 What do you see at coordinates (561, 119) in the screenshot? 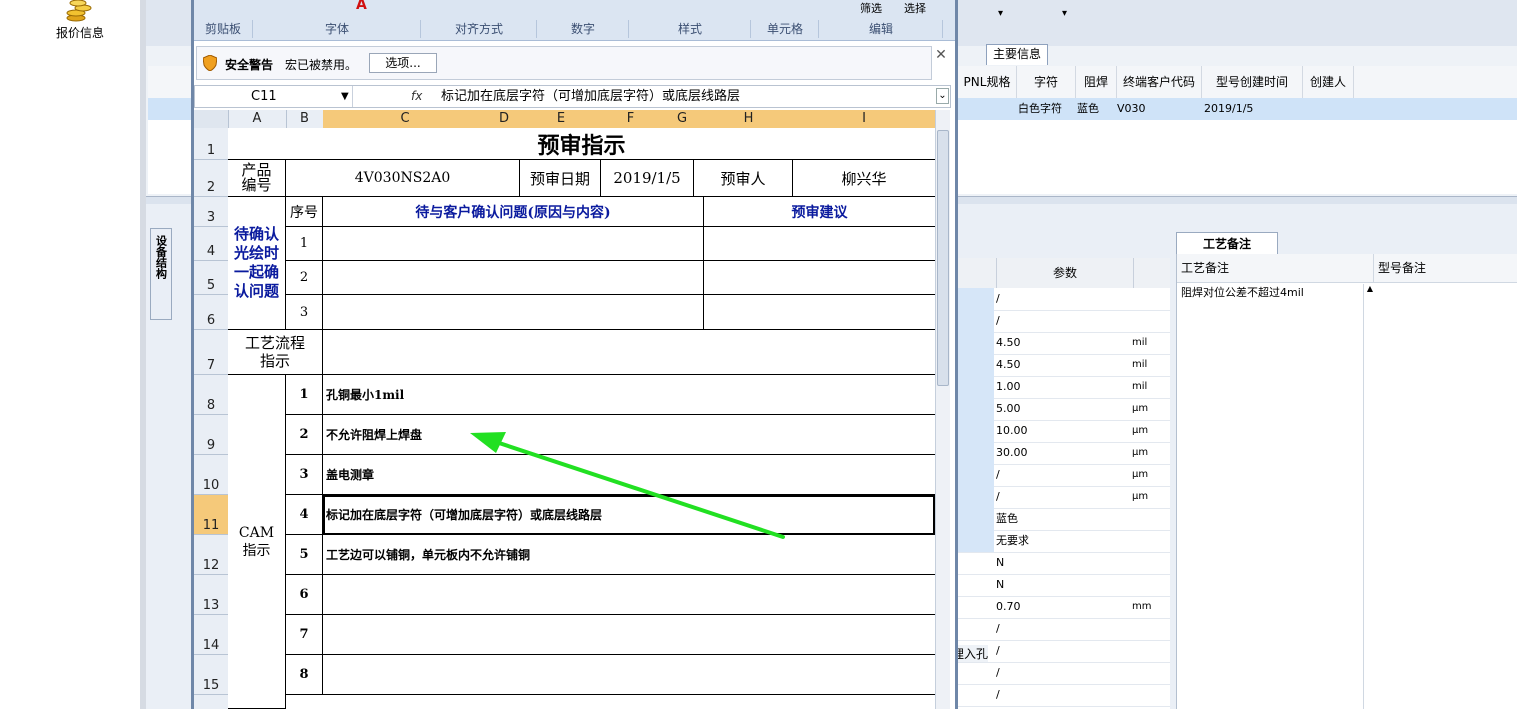
I see `column-header-active: E` at bounding box center [561, 119].